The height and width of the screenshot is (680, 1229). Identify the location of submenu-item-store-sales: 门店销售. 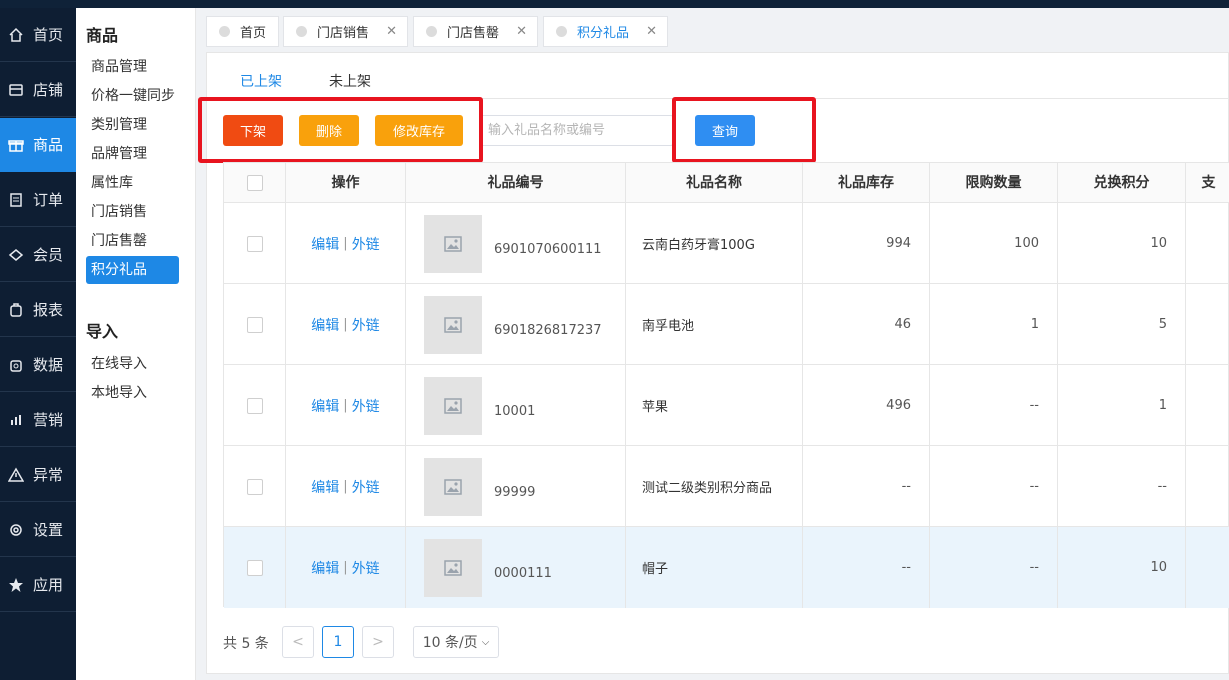
(132, 212).